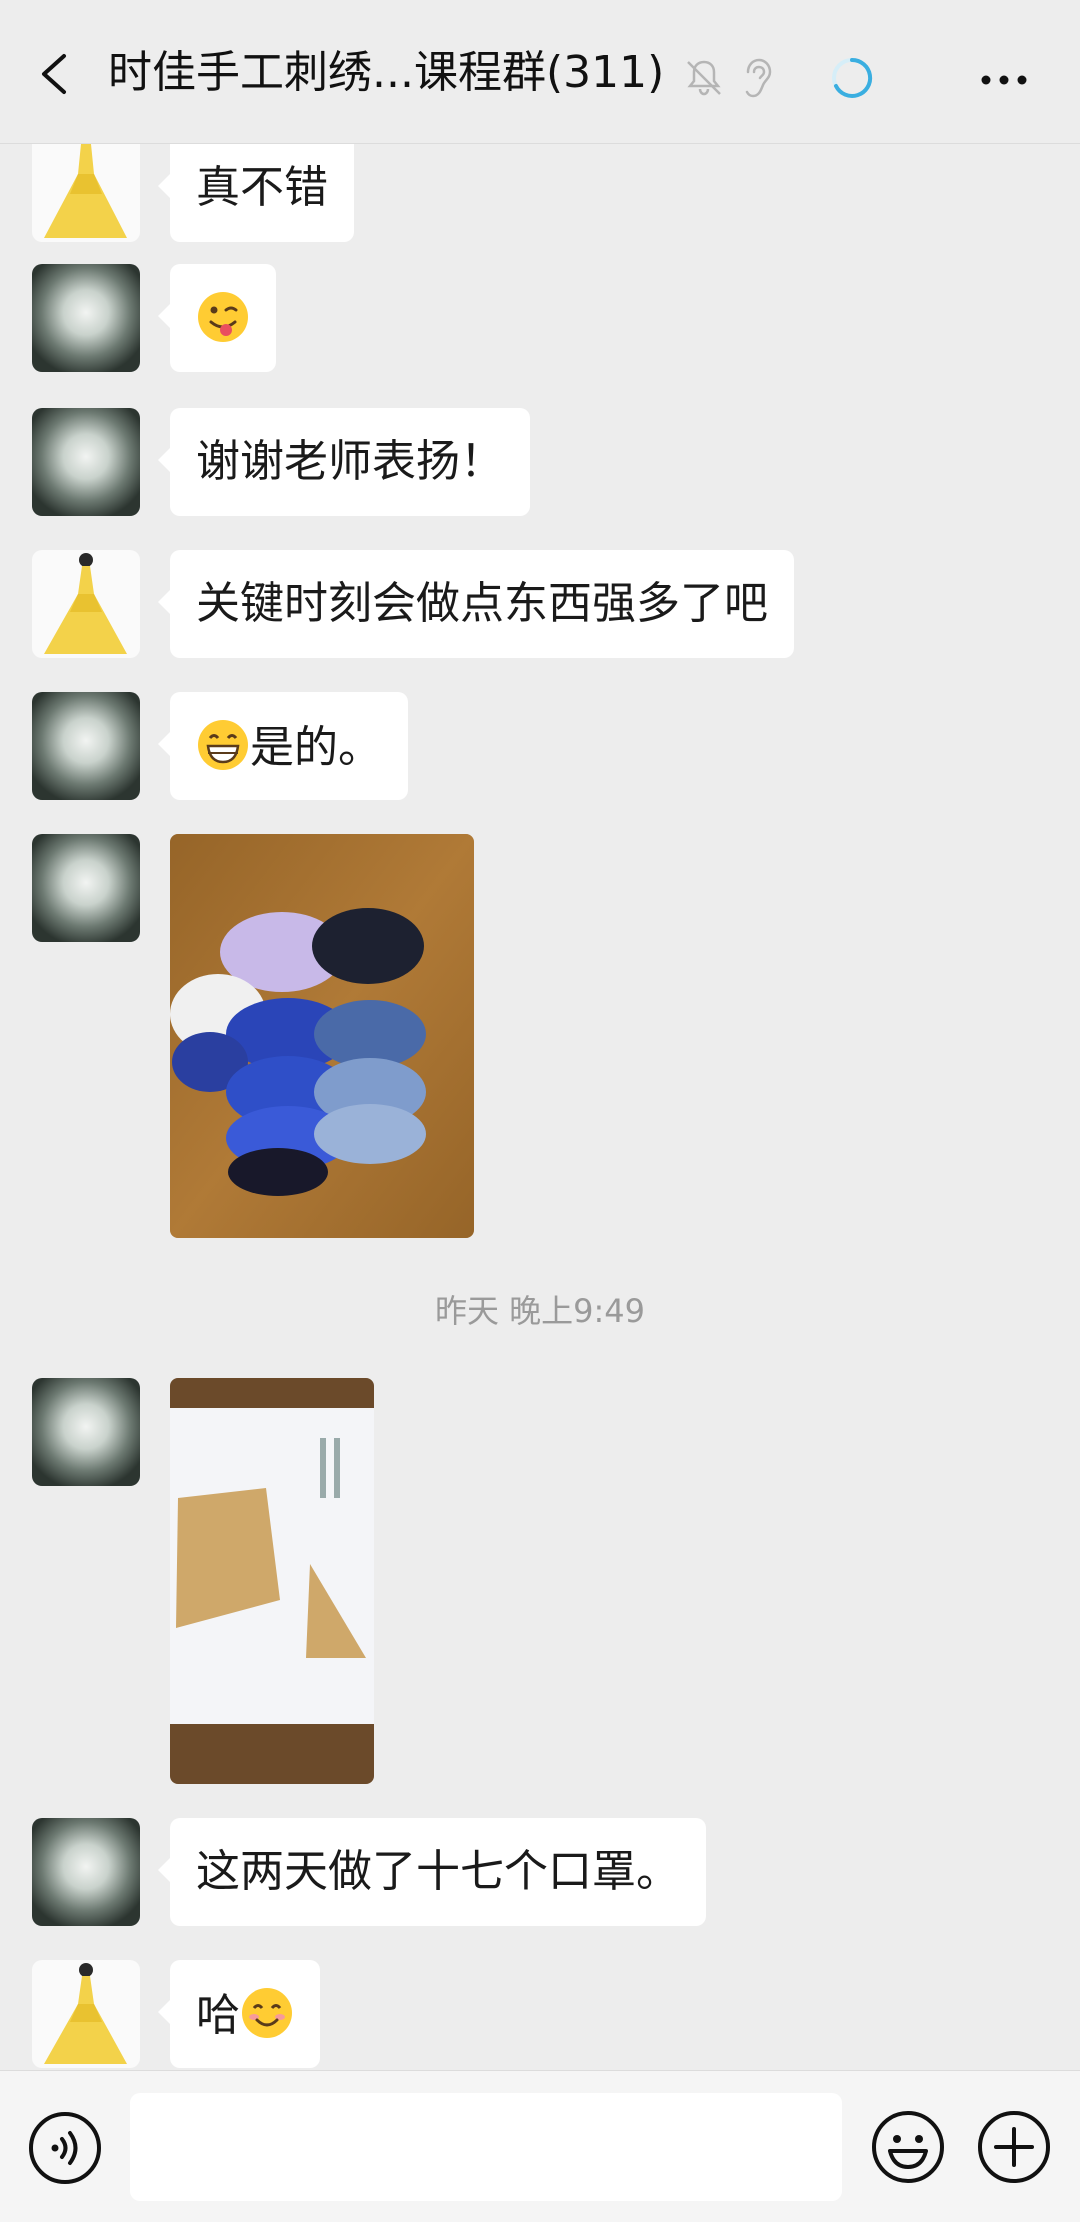 The width and height of the screenshot is (1080, 2222). Describe the element at coordinates (908, 2147) in the screenshot. I see `emoji-icon` at that location.